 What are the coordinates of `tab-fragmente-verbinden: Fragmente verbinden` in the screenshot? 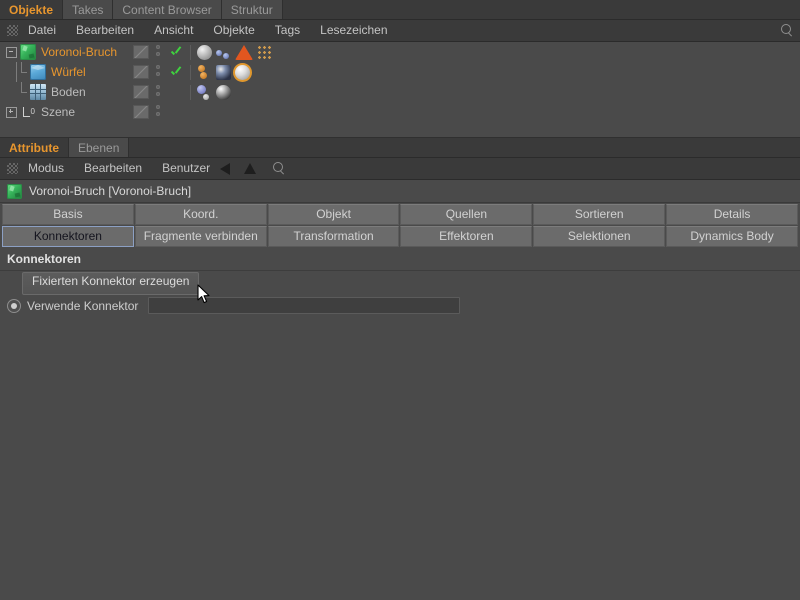 It's located at (200, 236).